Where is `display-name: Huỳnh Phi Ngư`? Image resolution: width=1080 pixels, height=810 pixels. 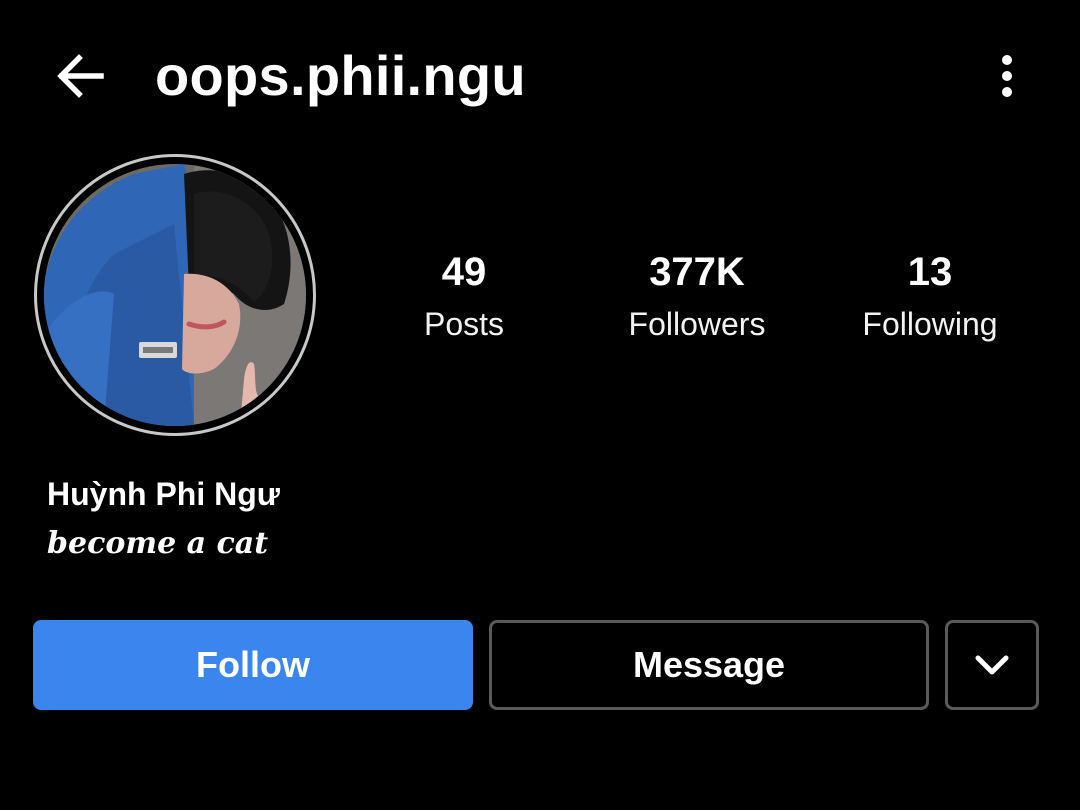 display-name: Huỳnh Phi Ngư is located at coordinates (163, 494).